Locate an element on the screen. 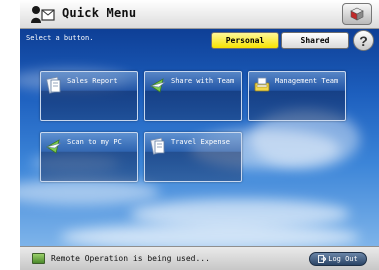  tile-label: Sales Report is located at coordinates (92, 81).